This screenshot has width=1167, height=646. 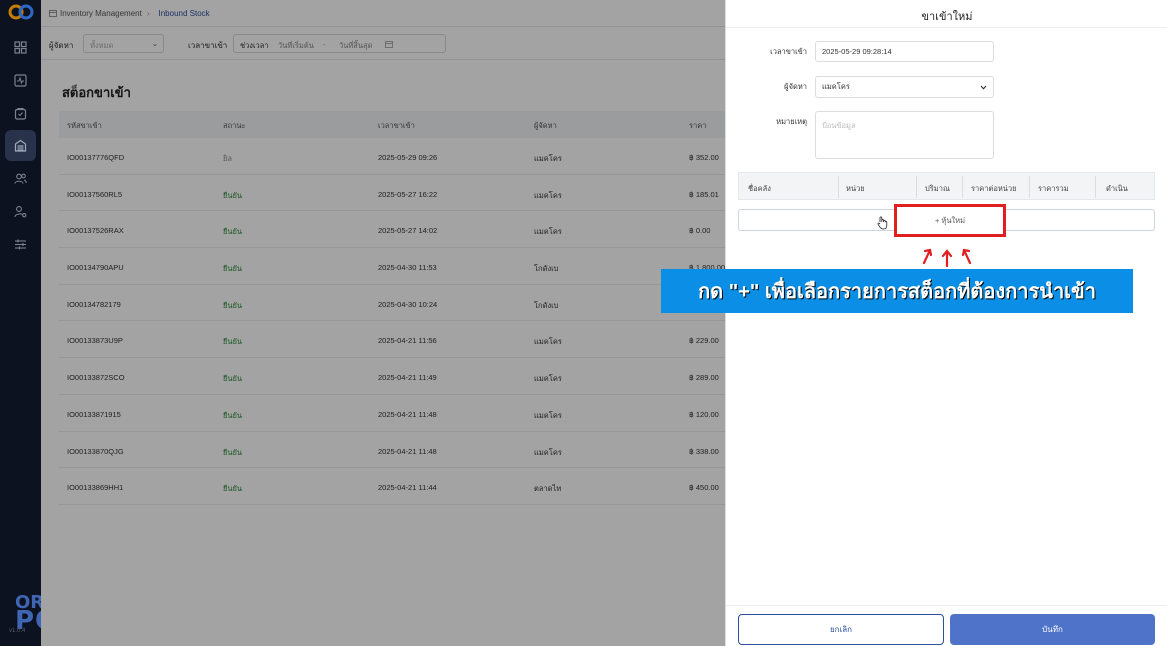 I want to click on cancel-button: ยกเลิก, so click(x=841, y=629).